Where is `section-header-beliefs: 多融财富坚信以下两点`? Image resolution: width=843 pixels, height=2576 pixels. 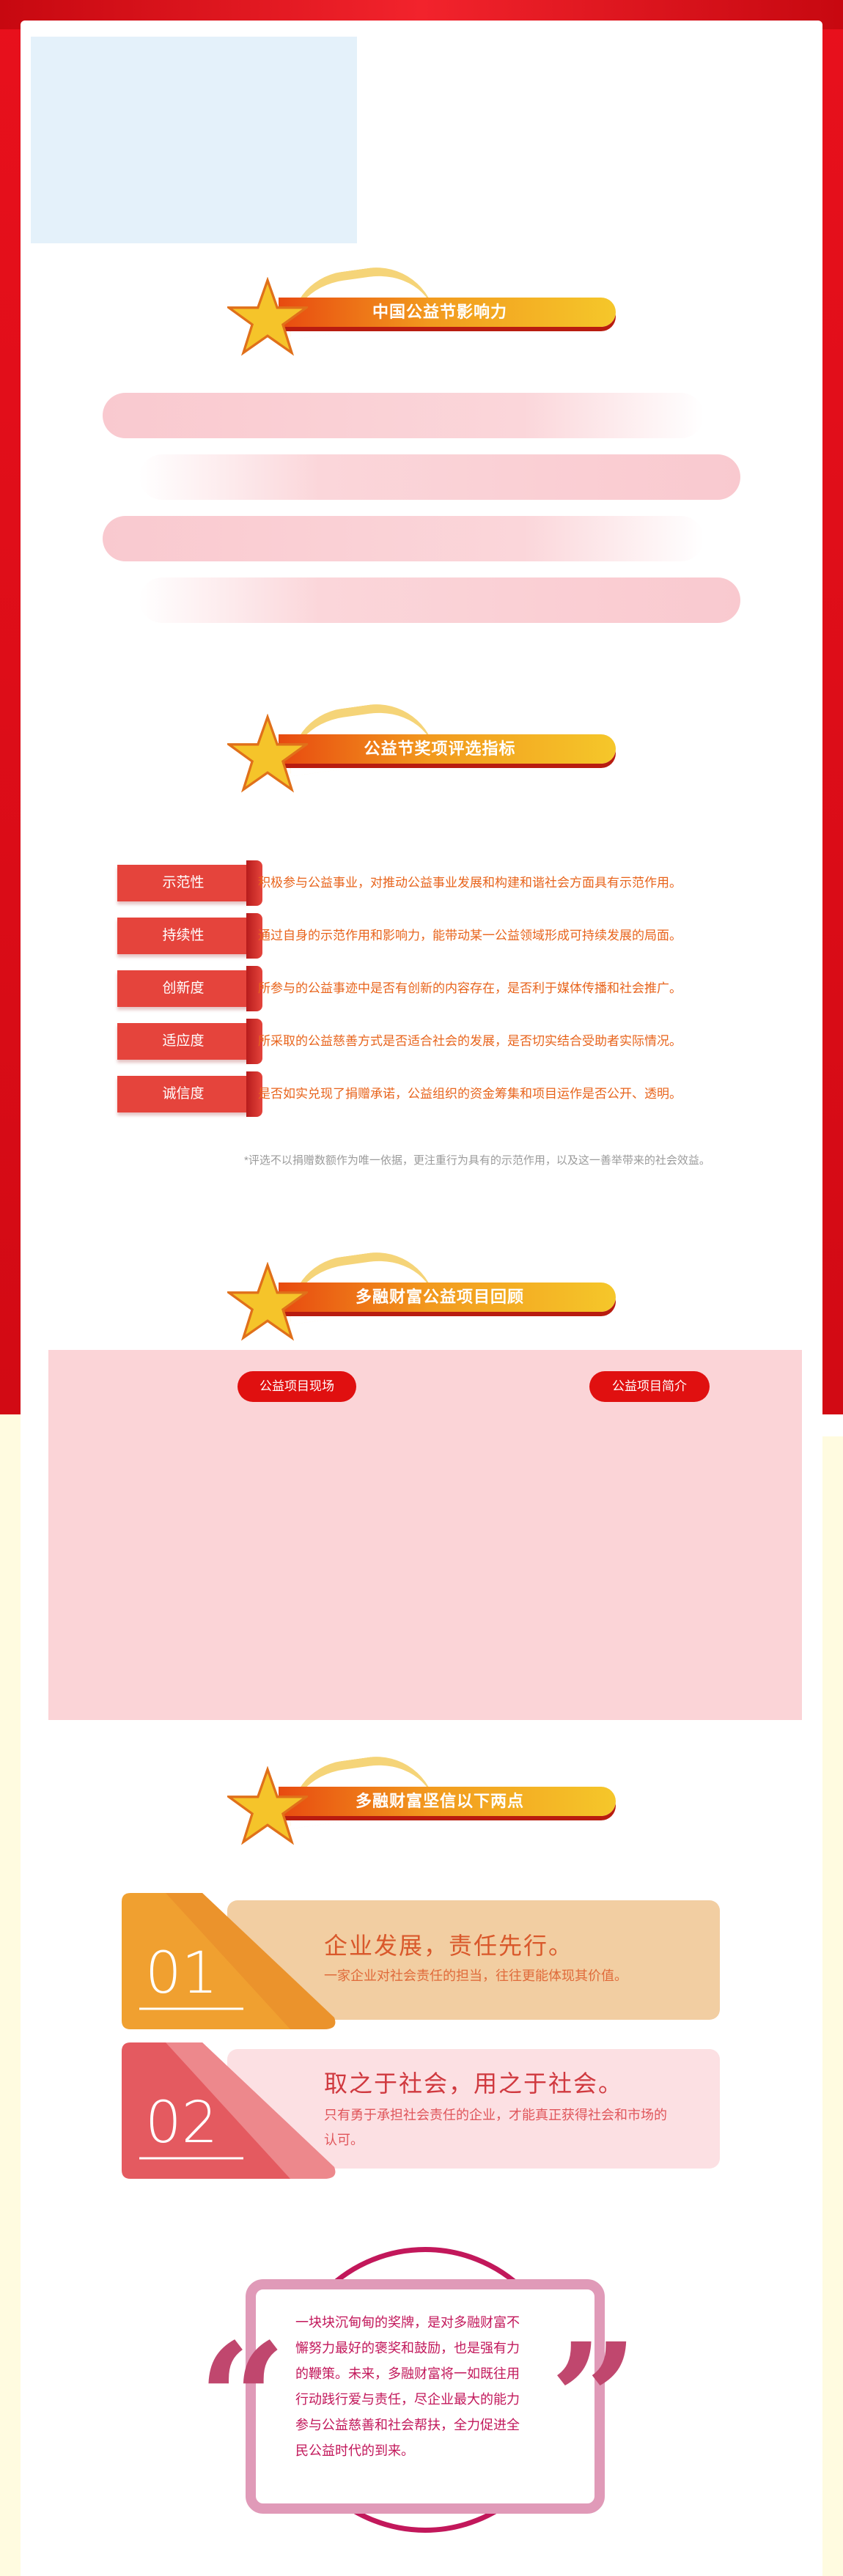
section-header-beliefs: 多融财富坚信以下两点 is located at coordinates (425, 1797).